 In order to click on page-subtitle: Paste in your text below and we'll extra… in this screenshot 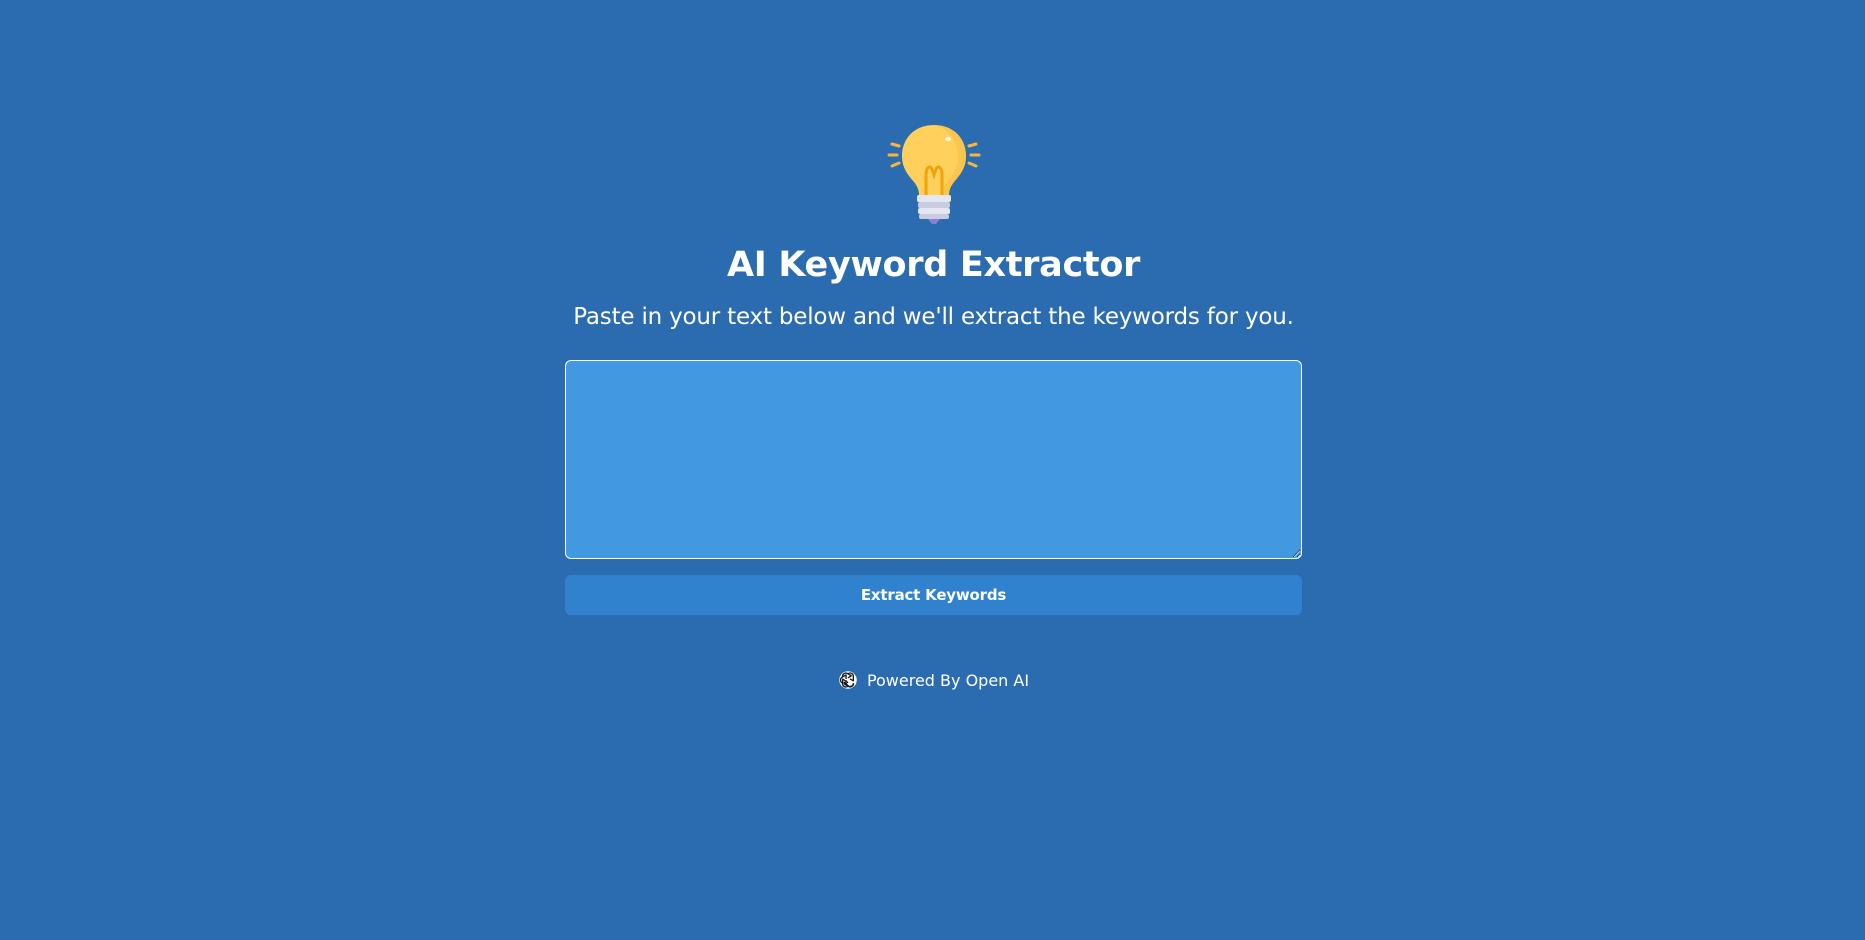, I will do `click(933, 317)`.